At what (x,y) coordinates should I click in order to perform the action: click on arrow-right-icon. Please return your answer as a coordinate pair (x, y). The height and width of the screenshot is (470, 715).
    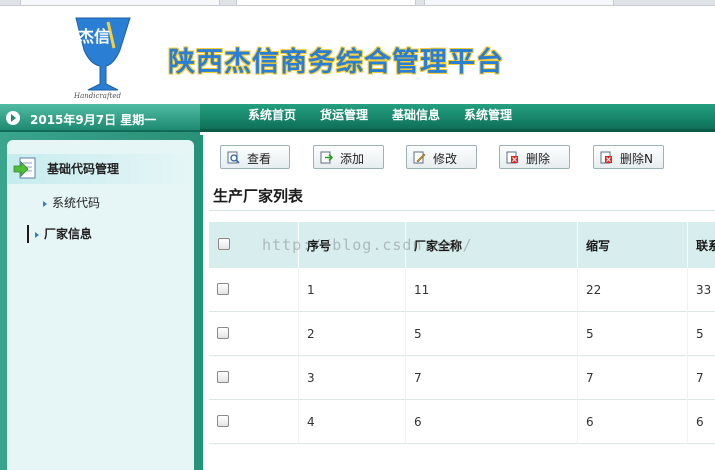
    Looking at the image, I should click on (13, 118).